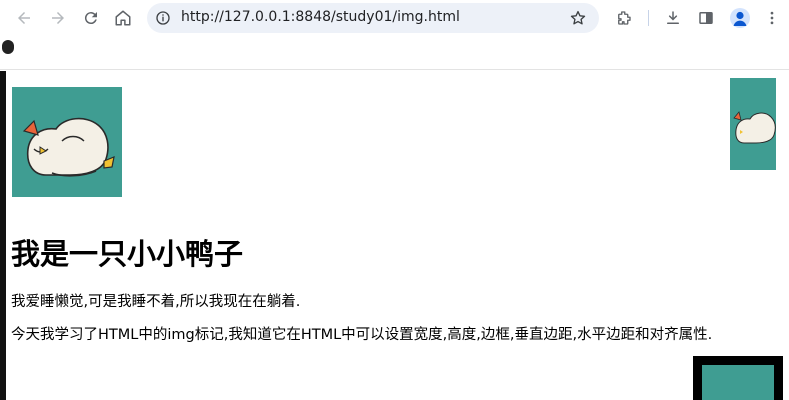 The width and height of the screenshot is (789, 400). I want to click on download-icon, so click(673, 18).